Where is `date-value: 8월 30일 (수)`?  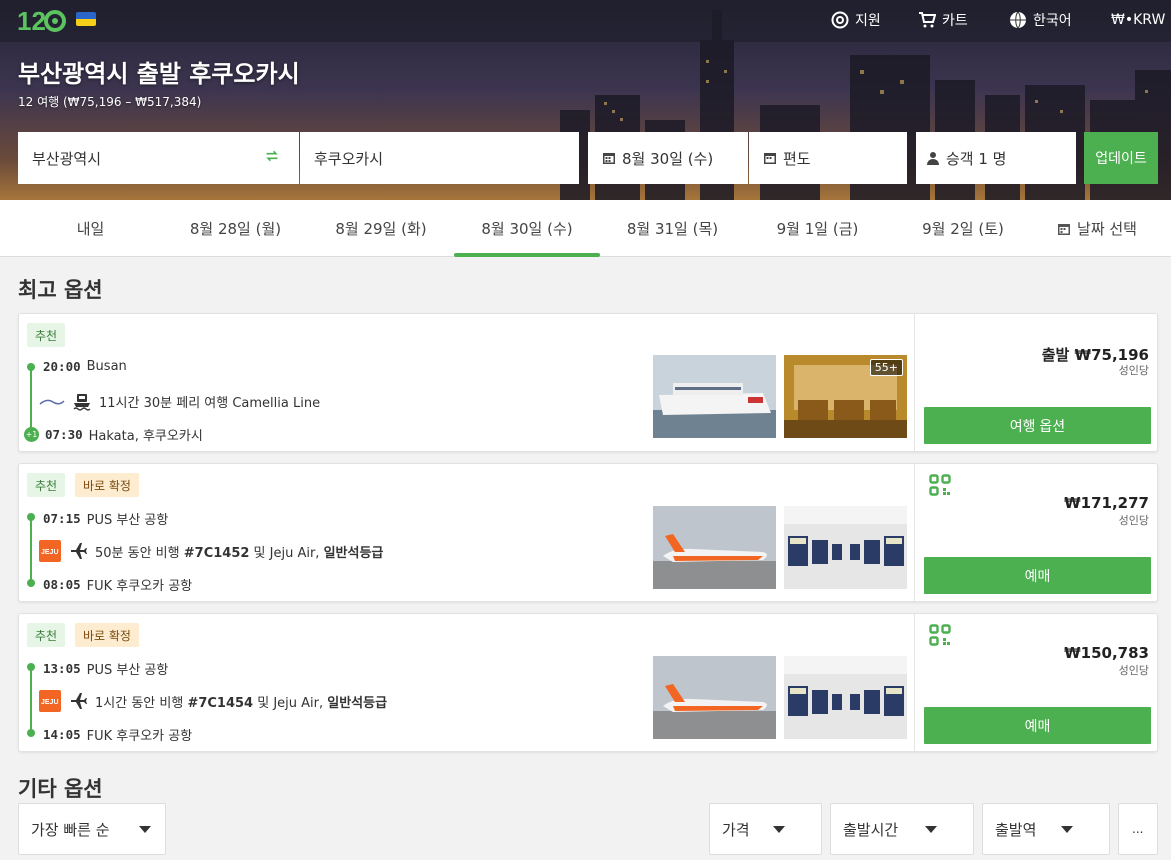
date-value: 8월 30일 (수) is located at coordinates (668, 158).